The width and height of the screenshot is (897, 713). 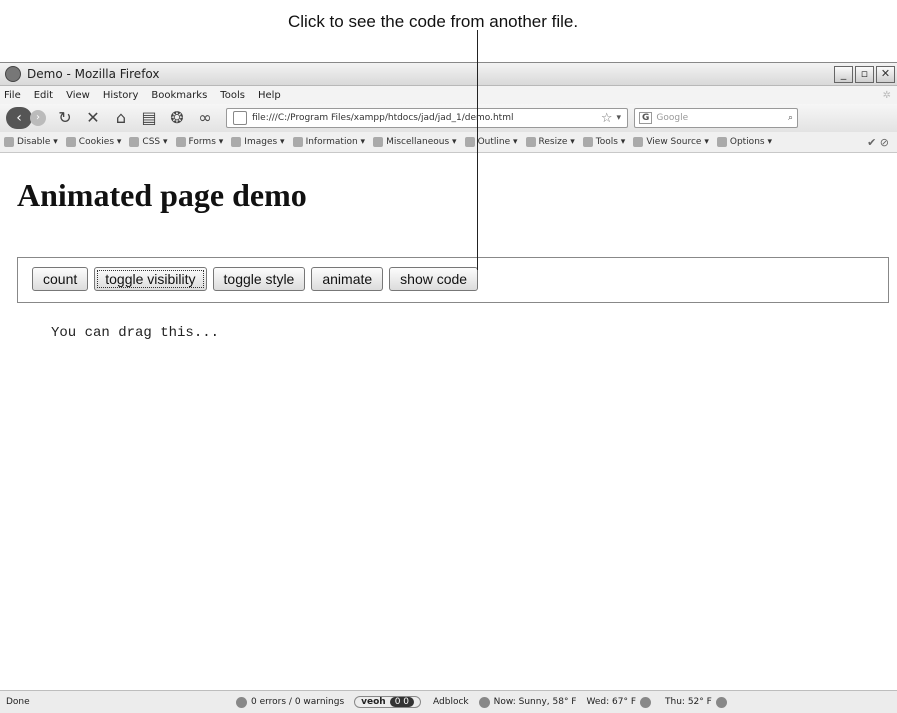 I want to click on devbar-cookies: Cookies ▾, so click(x=93, y=142).